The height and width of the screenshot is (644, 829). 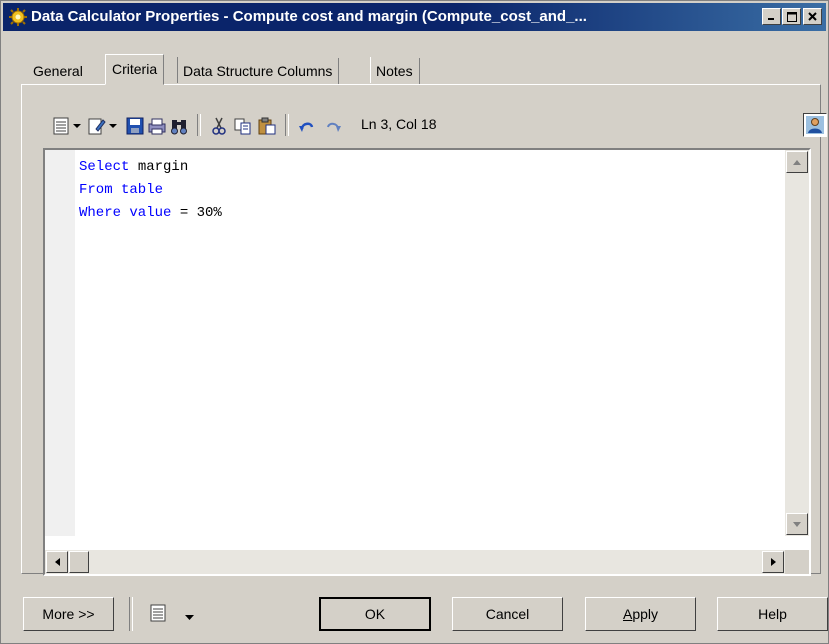 I want to click on apply-button-label: Apply, so click(x=640, y=614).